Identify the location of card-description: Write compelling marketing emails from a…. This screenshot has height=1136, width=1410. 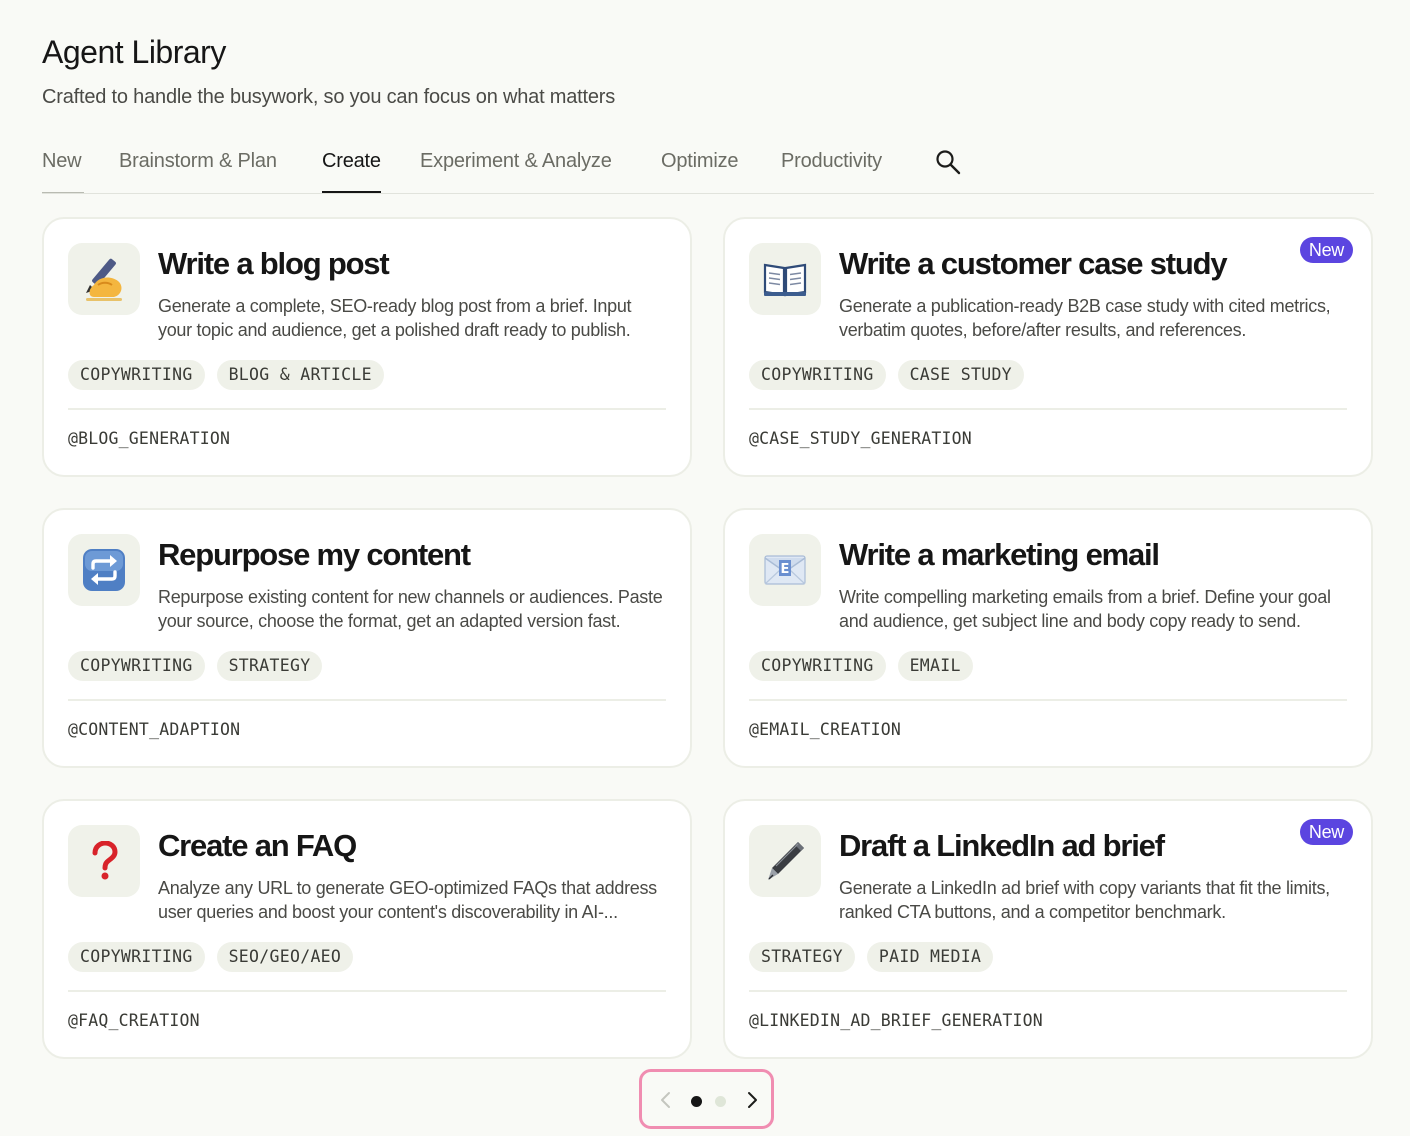
(1085, 609).